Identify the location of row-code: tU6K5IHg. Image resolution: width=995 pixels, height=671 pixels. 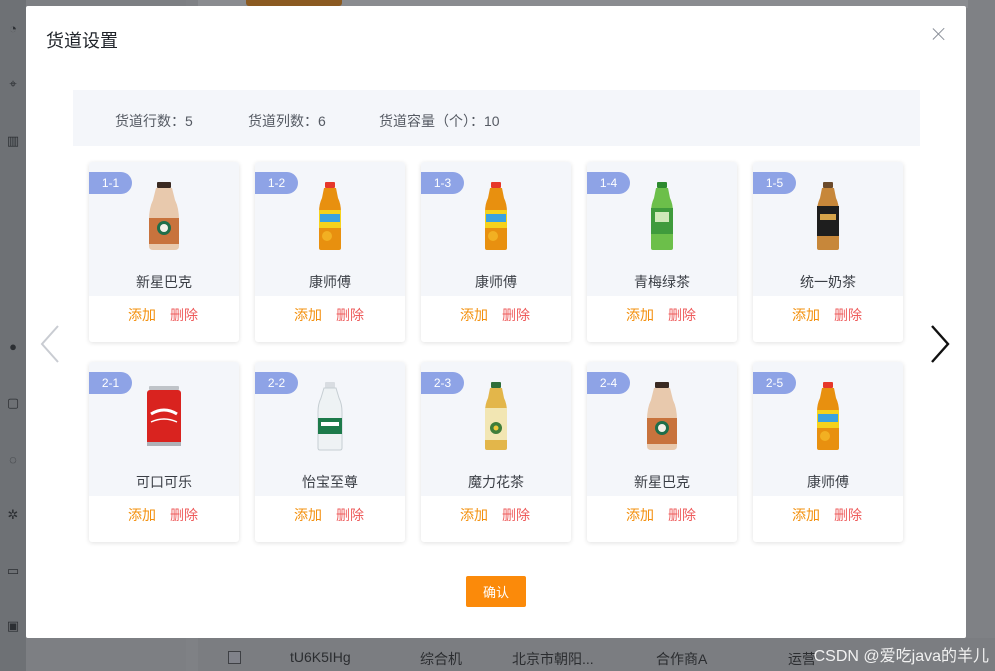
(320, 657).